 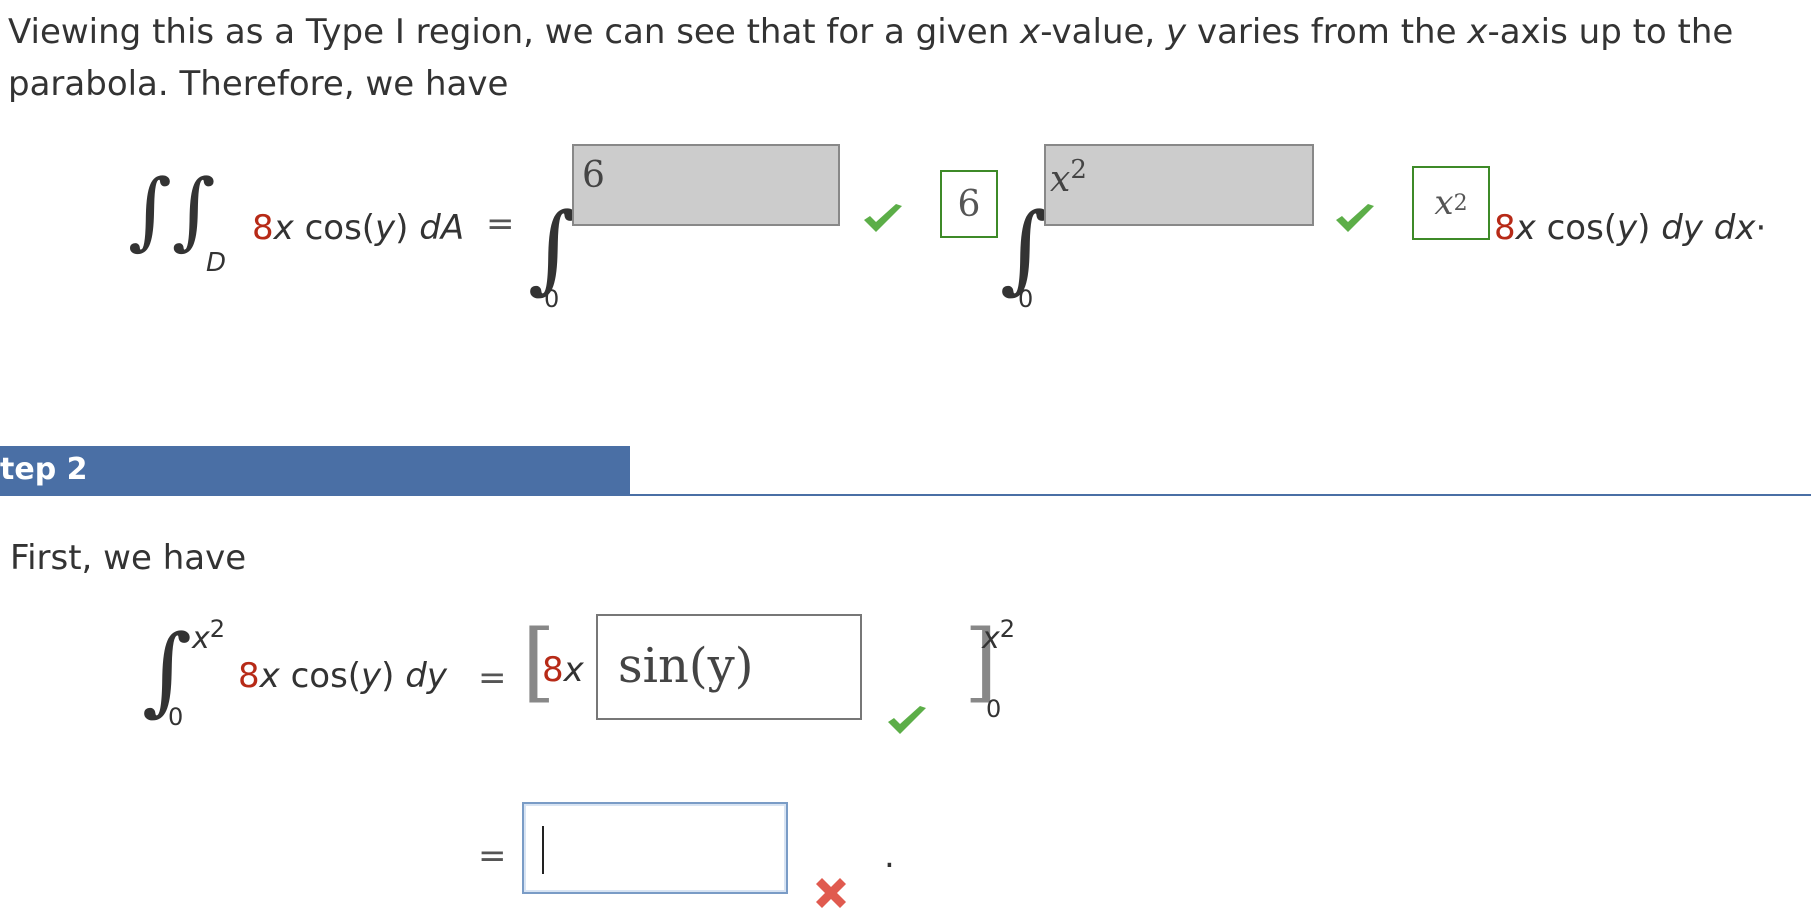 I want to click on outer-lower-limit: 0, so click(x=552, y=299).